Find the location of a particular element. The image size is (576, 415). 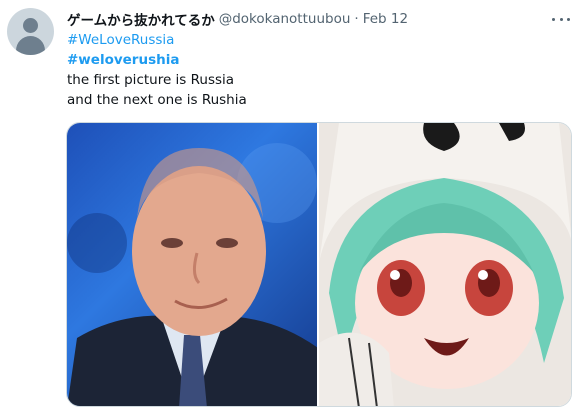

tweet-text-line: and the next one is Rushia is located at coordinates (157, 100).